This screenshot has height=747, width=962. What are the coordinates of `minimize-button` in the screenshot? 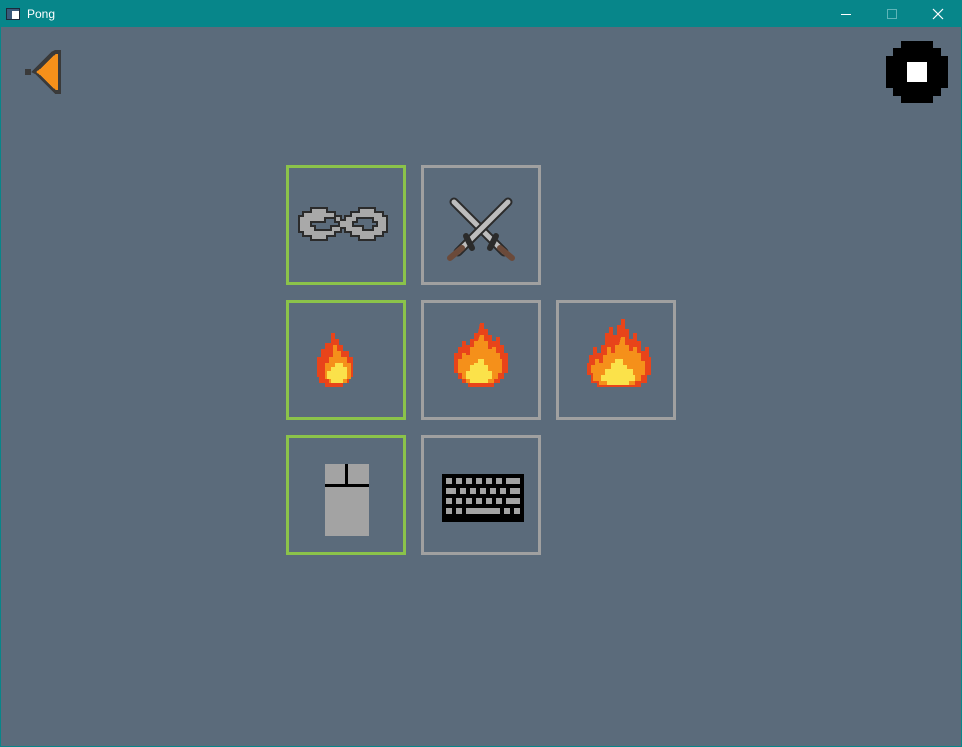 It's located at (846, 14).